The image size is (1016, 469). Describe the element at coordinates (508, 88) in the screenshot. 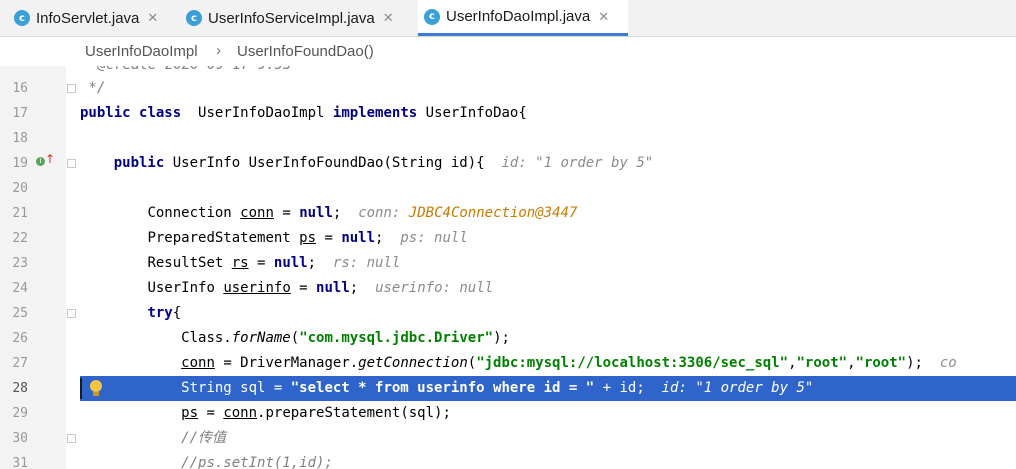

I see `code-line-16: 16 */` at that location.